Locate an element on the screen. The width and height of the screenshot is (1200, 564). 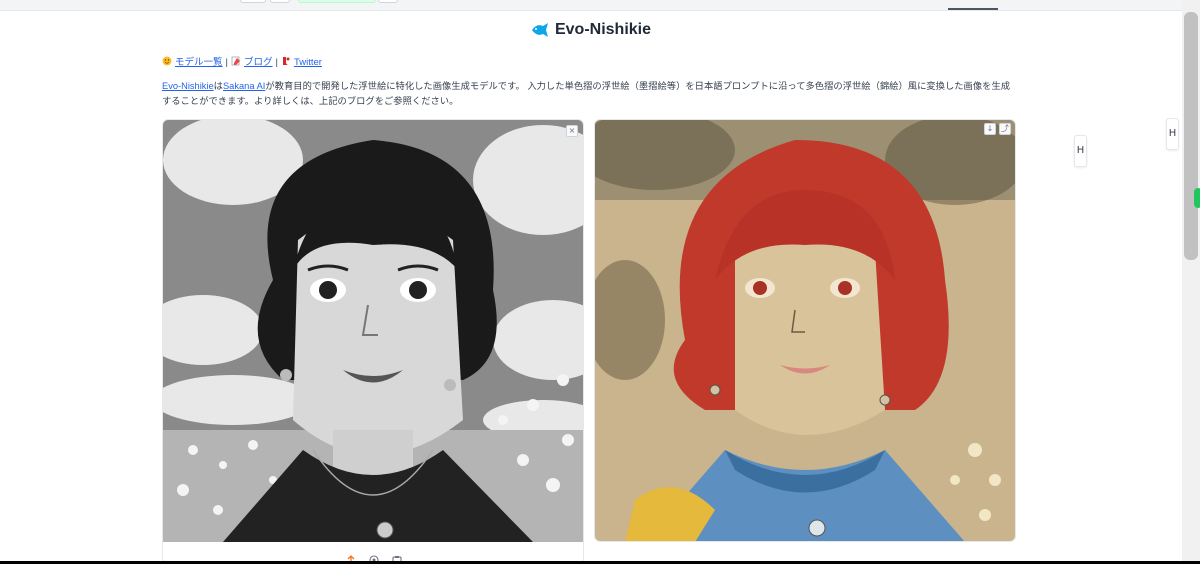
memo-icon is located at coordinates (236, 61).